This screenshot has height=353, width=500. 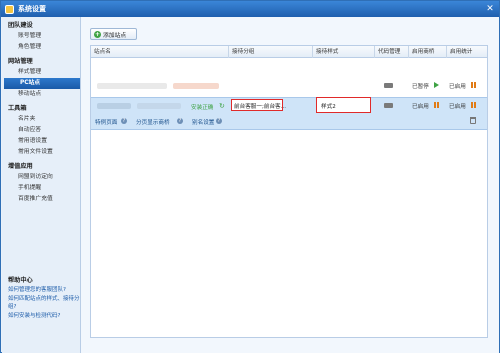 What do you see at coordinates (41, 72) in the screenshot?
I see `sidebar-item-styles: 样式管理` at bounding box center [41, 72].